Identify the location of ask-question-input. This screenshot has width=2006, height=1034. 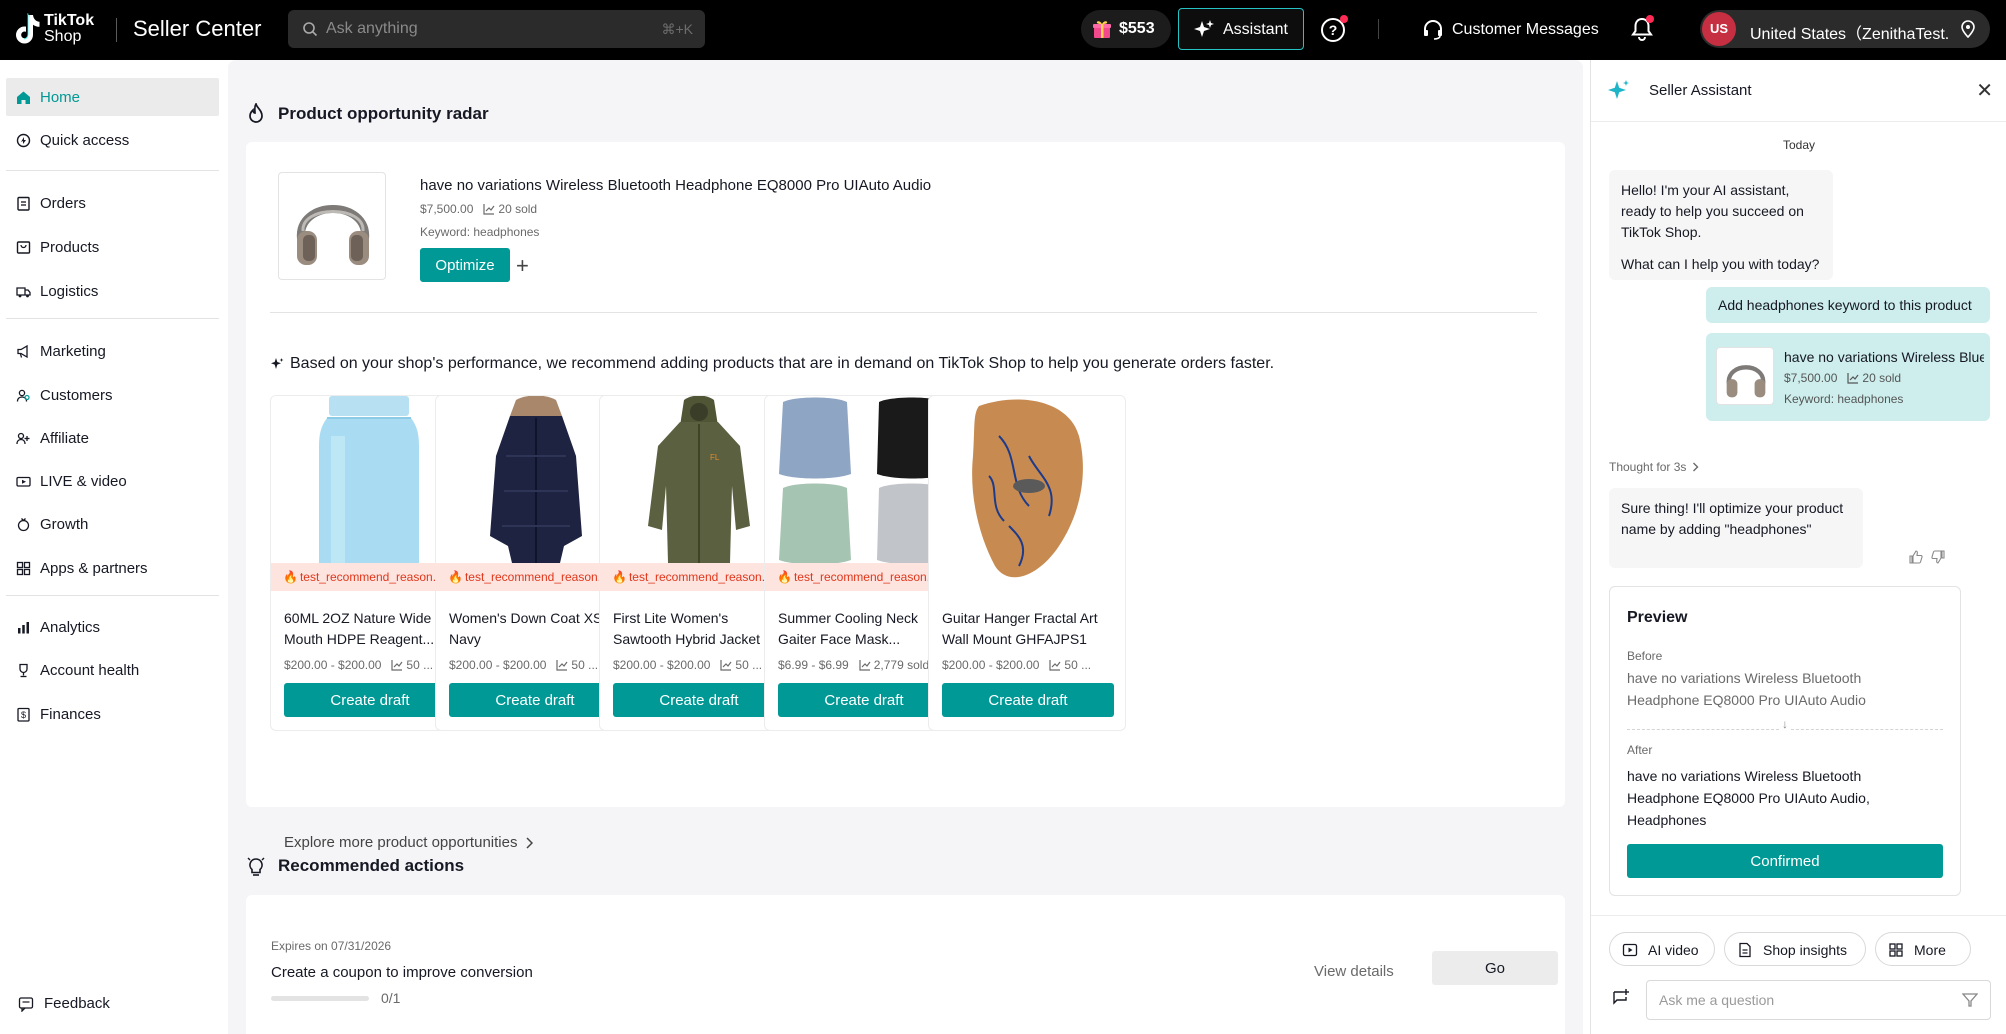
(1799, 1000).